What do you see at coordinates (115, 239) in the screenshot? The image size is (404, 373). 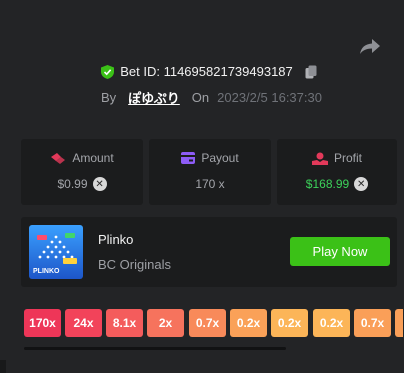 I see `game-name: Plinko` at bounding box center [115, 239].